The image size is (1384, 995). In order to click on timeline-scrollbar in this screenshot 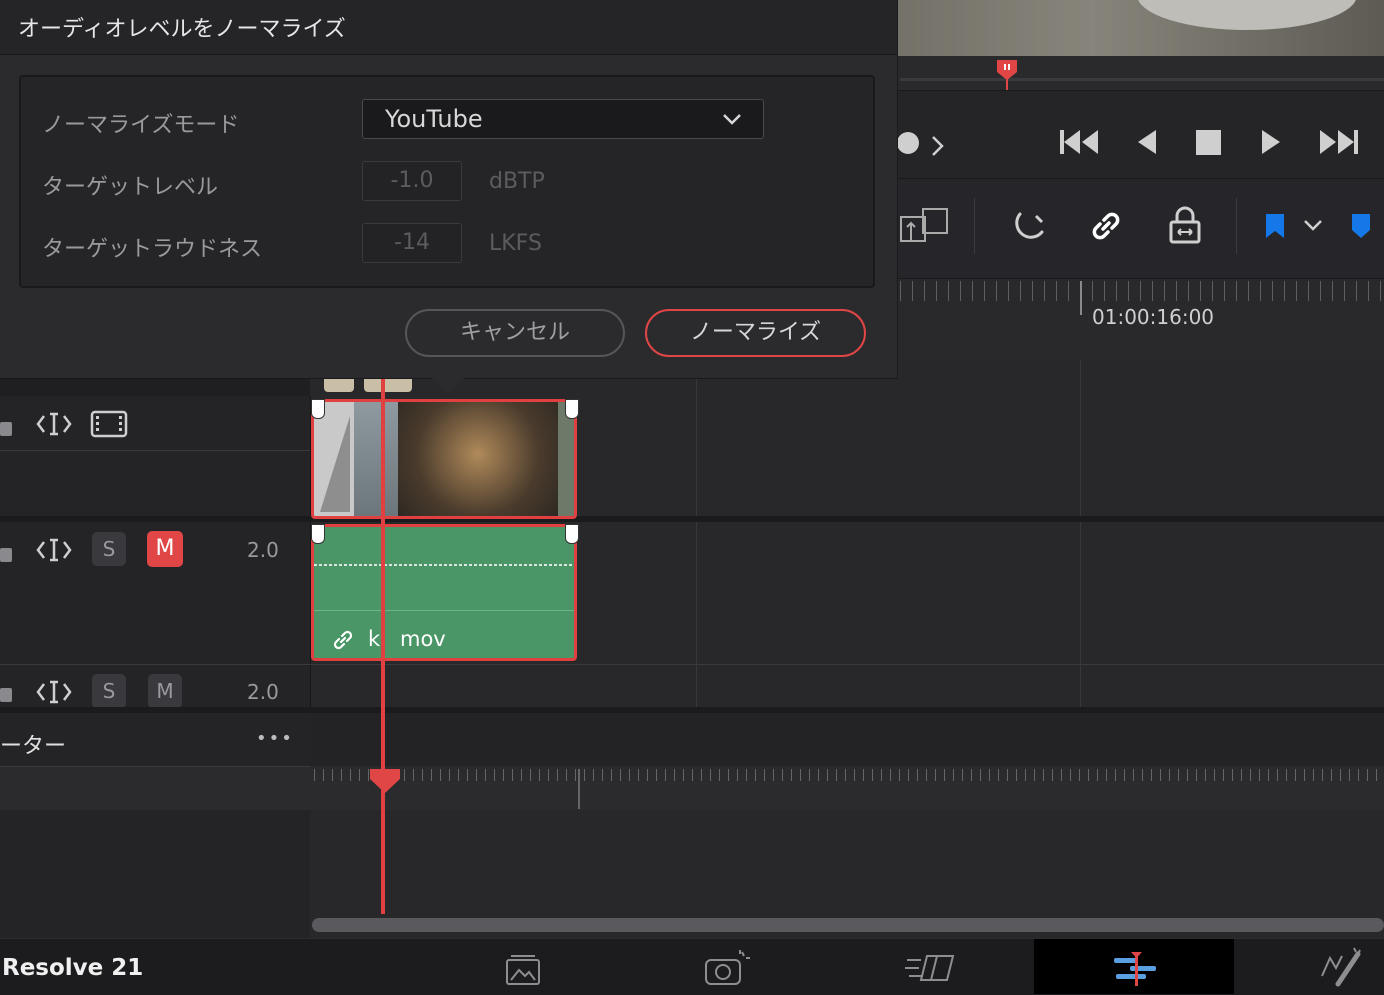, I will do `click(848, 925)`.